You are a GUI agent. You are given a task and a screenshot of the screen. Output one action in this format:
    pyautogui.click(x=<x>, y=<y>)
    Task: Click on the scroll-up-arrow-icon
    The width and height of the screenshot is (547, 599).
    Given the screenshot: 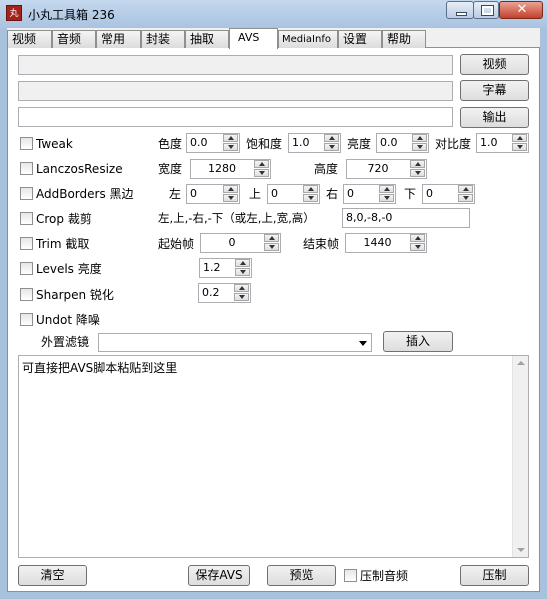 What is the action you would take?
    pyautogui.click(x=521, y=363)
    